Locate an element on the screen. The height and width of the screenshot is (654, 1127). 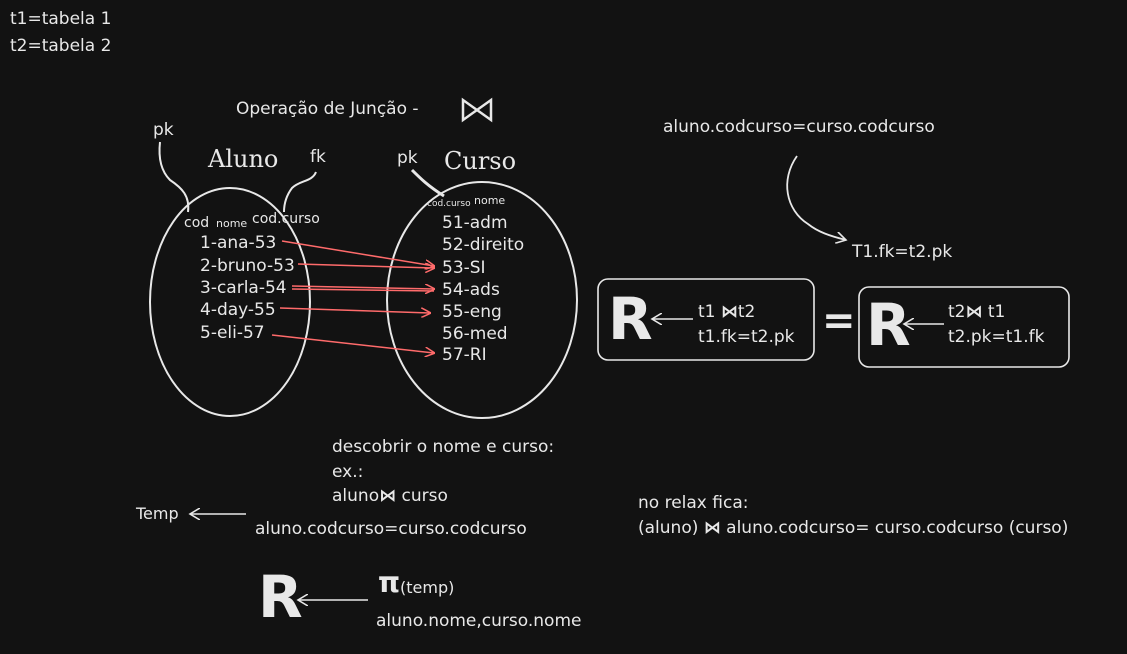
projection-r: R is located at coordinates (280, 597).